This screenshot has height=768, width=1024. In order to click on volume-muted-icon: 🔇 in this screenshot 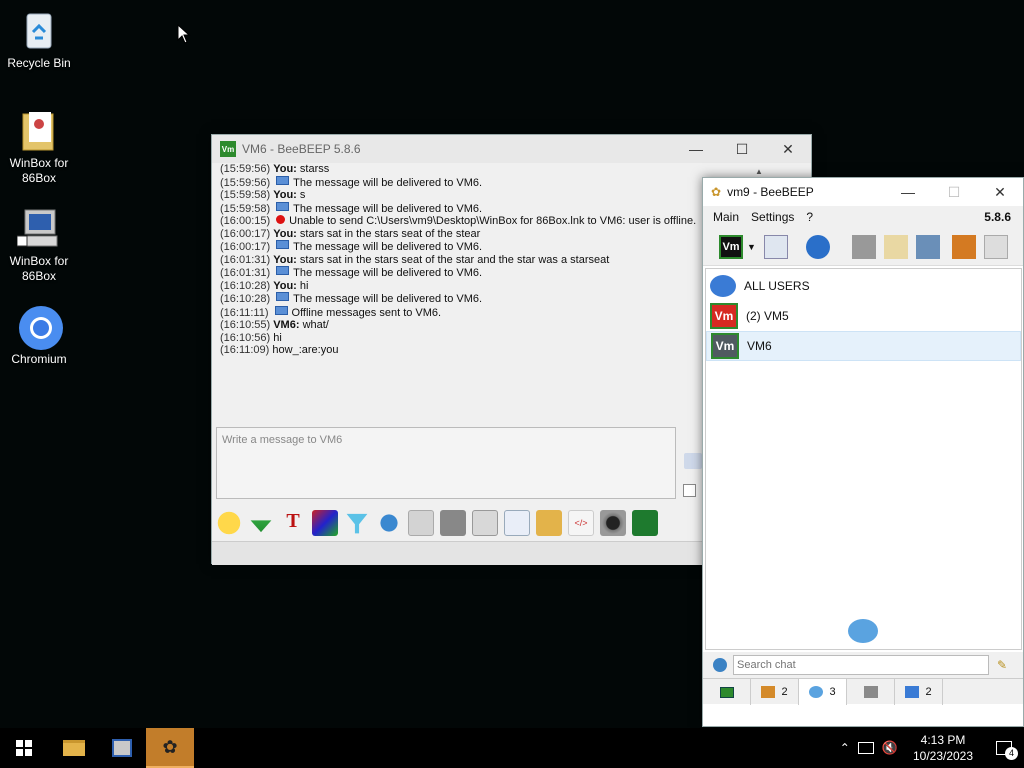, I will do `click(890, 748)`.